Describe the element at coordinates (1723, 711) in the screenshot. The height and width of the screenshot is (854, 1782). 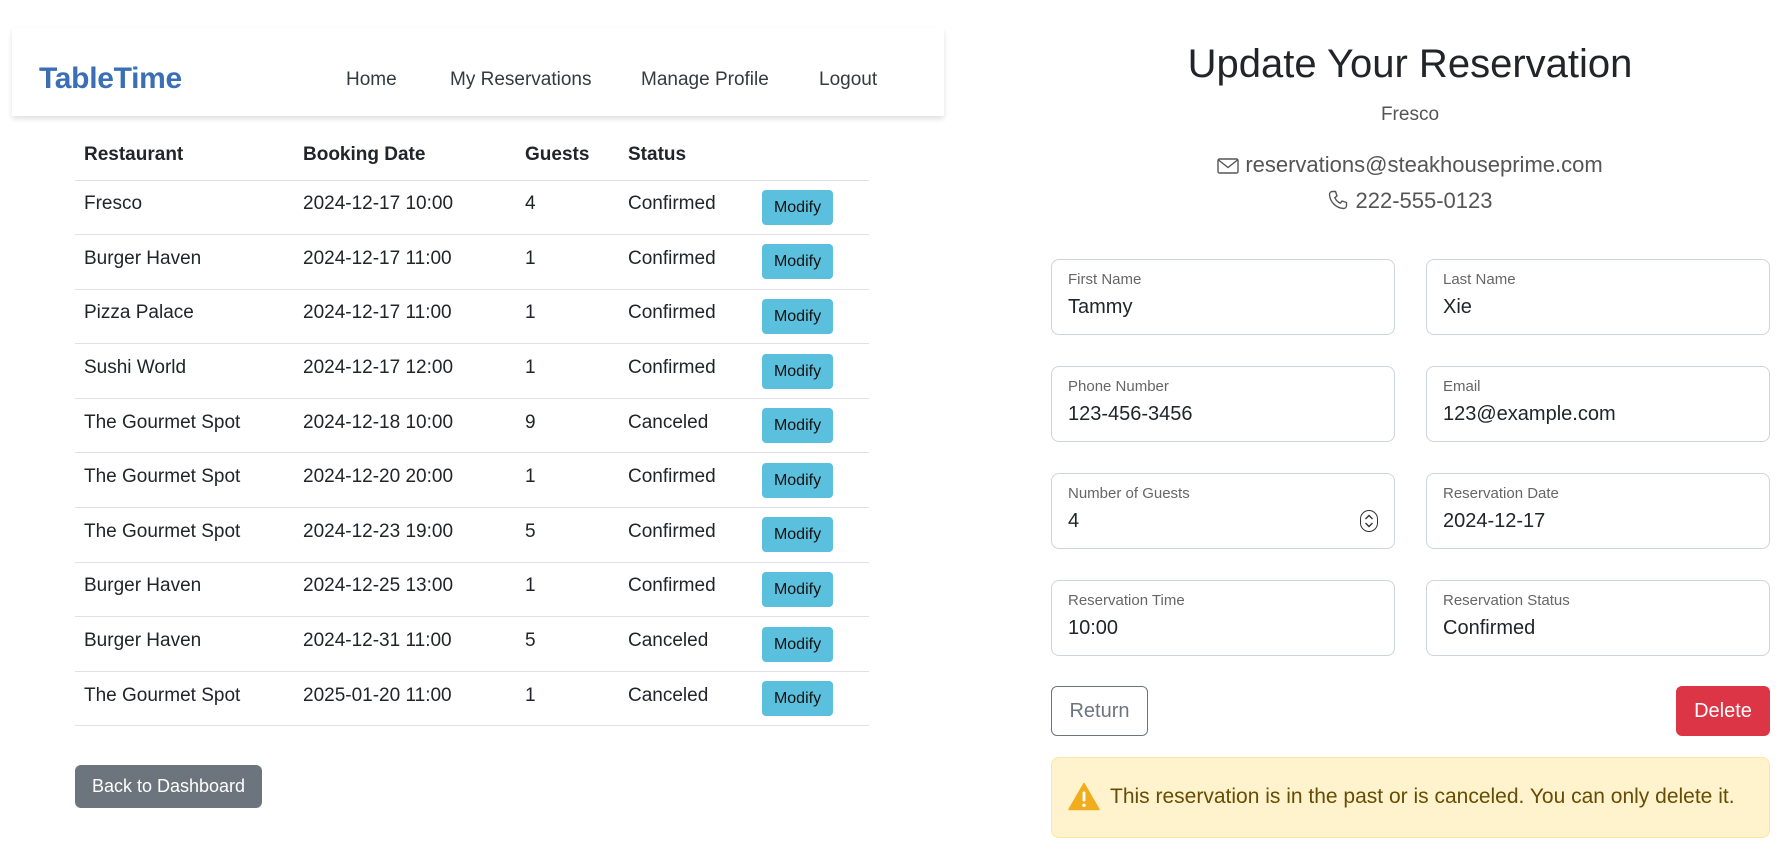
I see `delete-button: Delete` at that location.